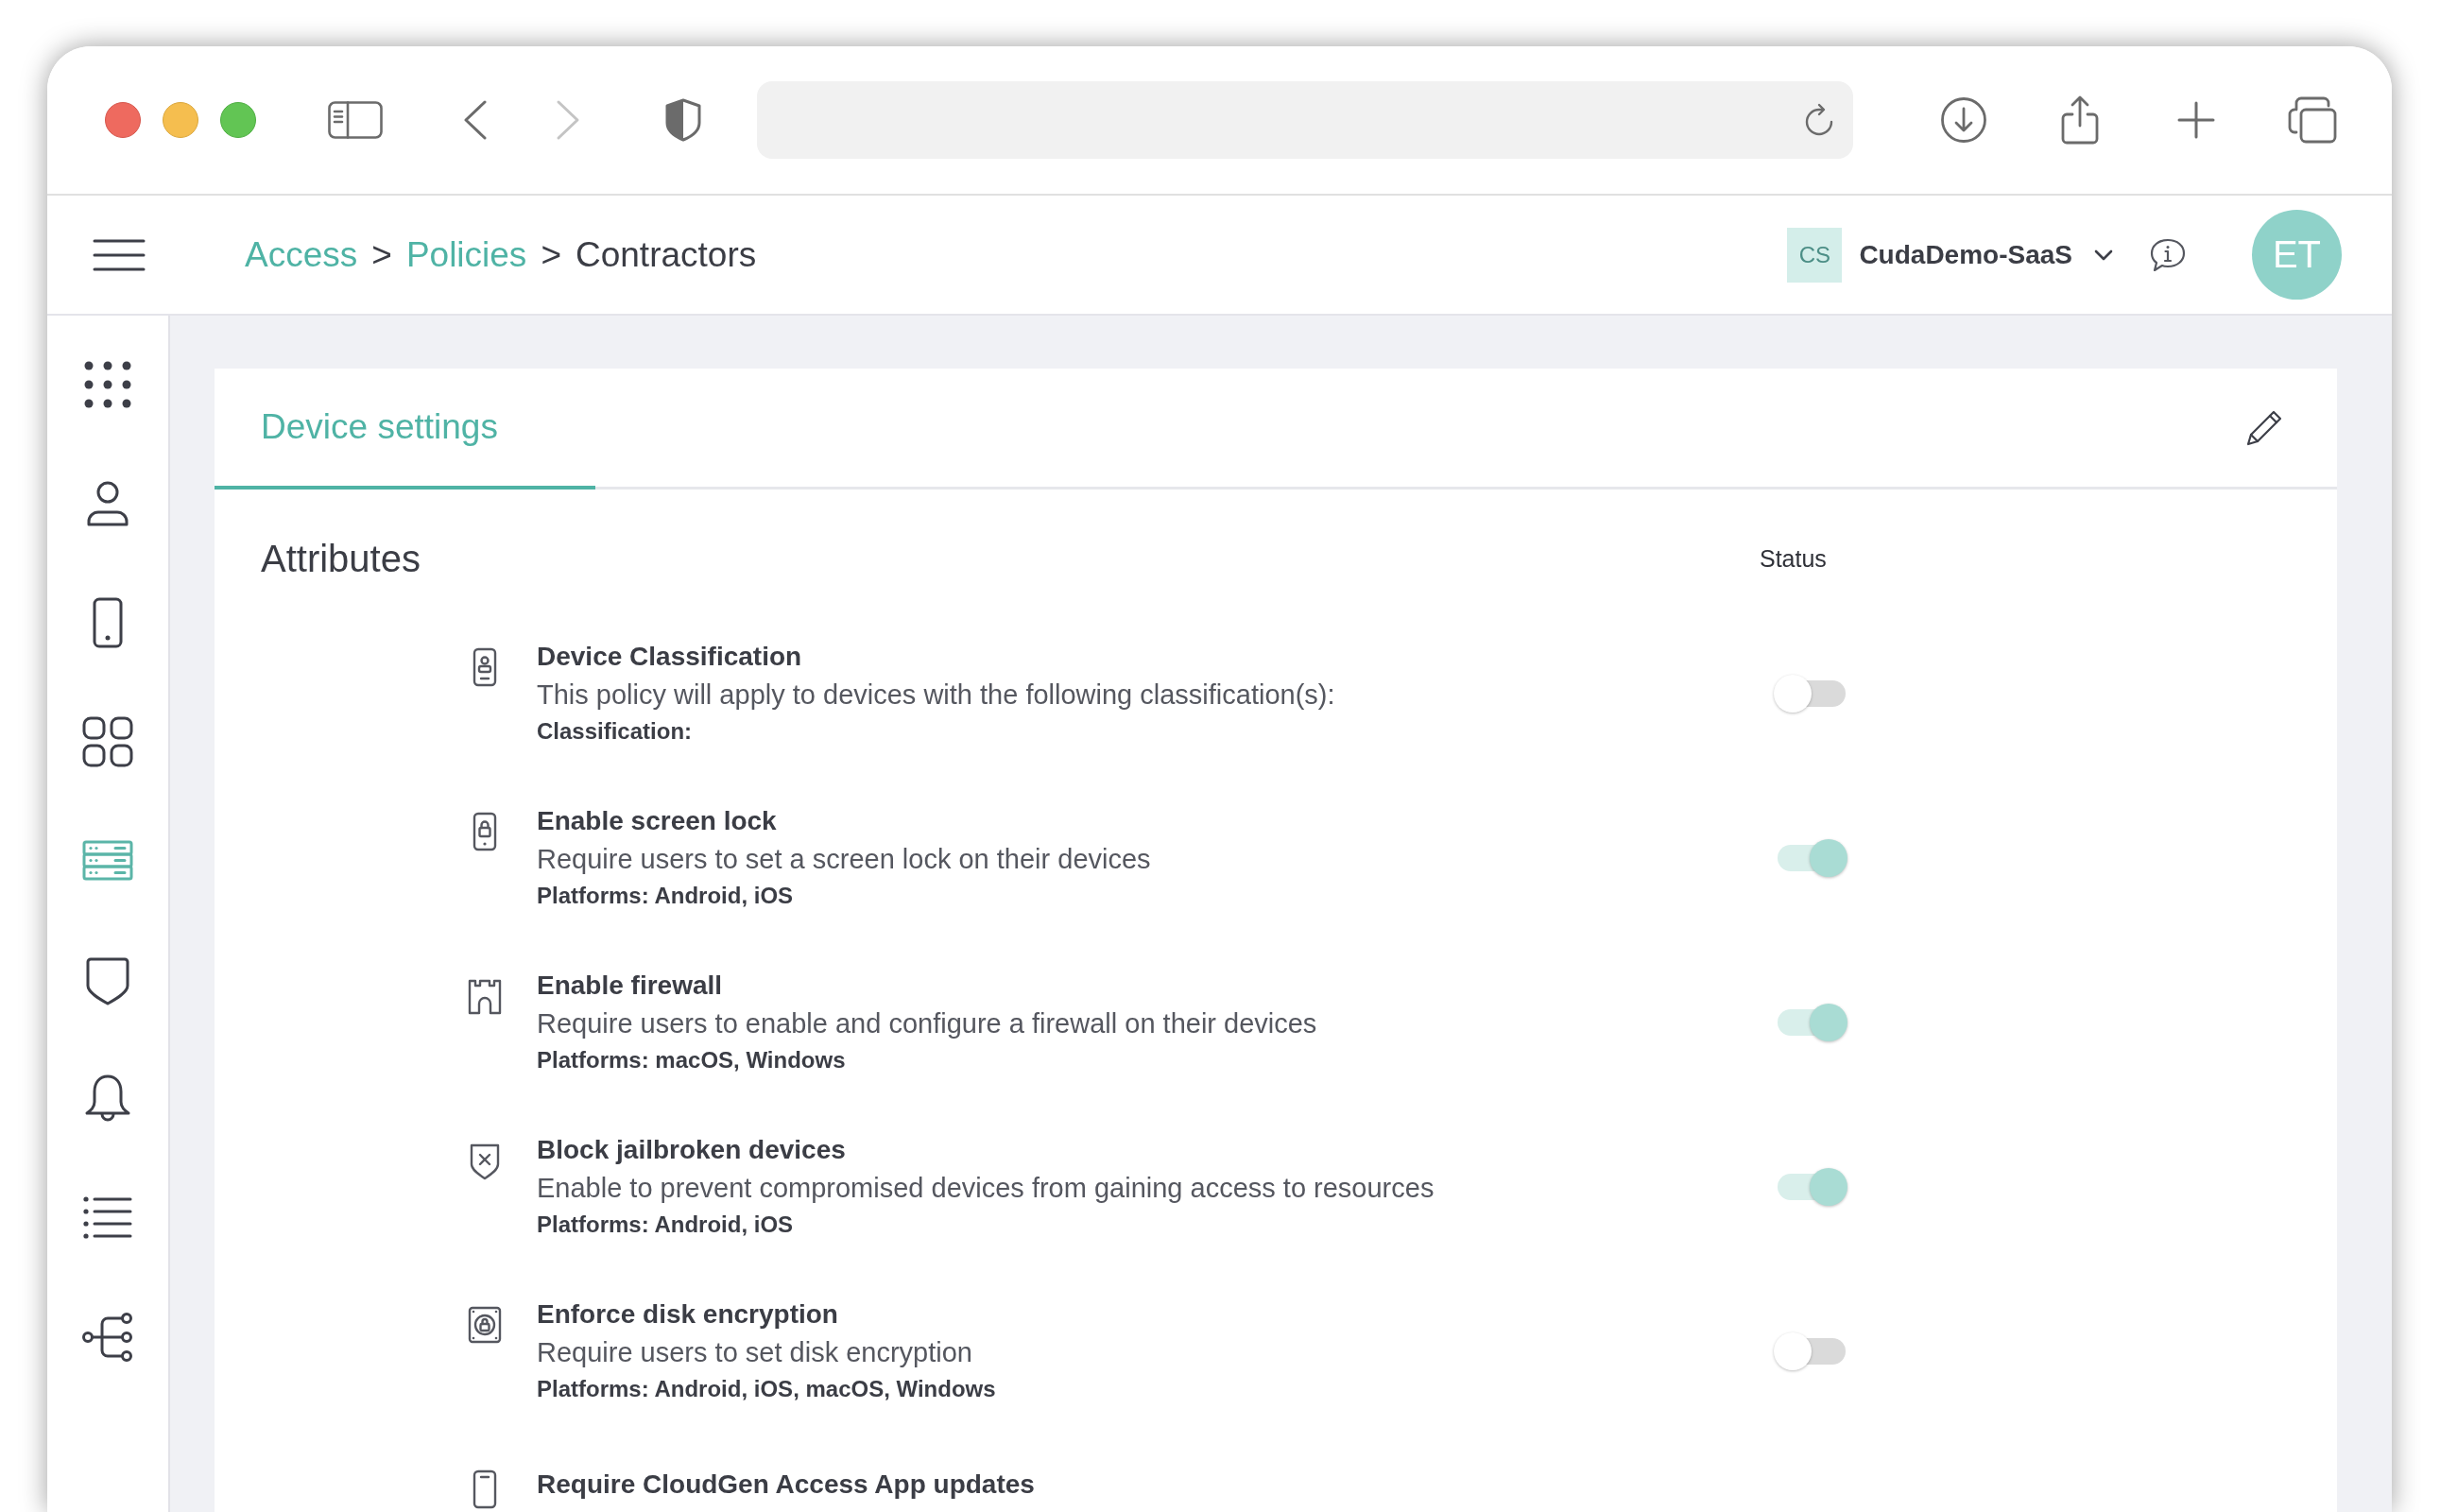  What do you see at coordinates (238, 120) in the screenshot?
I see `window-zoom-button` at bounding box center [238, 120].